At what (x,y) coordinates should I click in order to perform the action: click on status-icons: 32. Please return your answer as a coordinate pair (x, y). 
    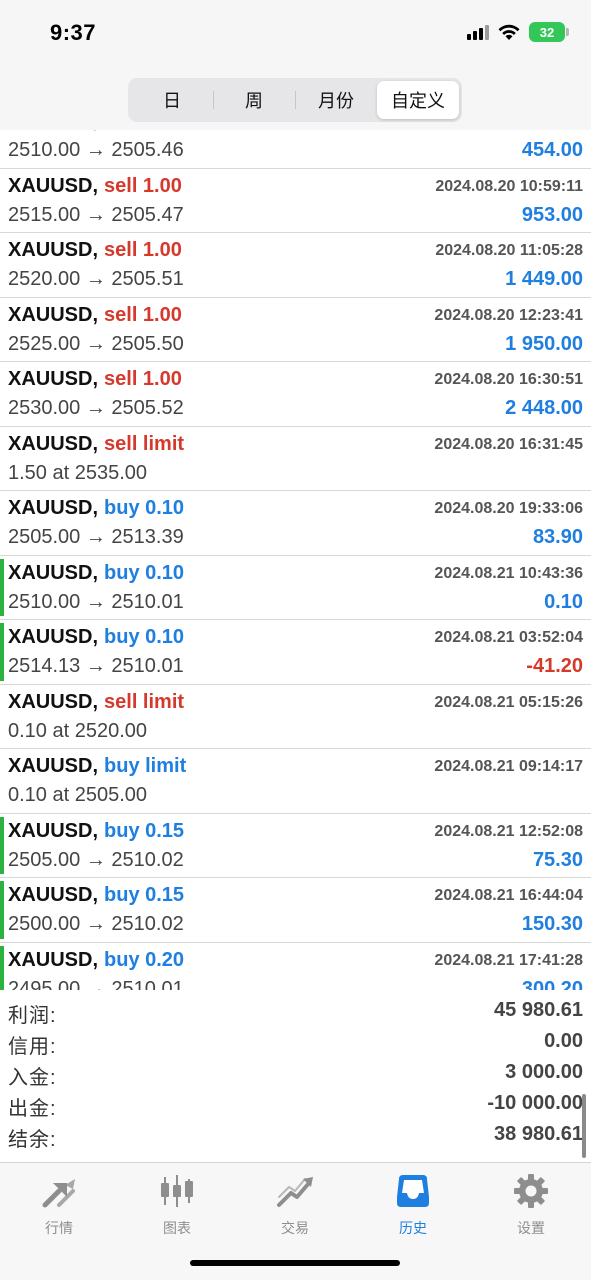
    Looking at the image, I should click on (518, 32).